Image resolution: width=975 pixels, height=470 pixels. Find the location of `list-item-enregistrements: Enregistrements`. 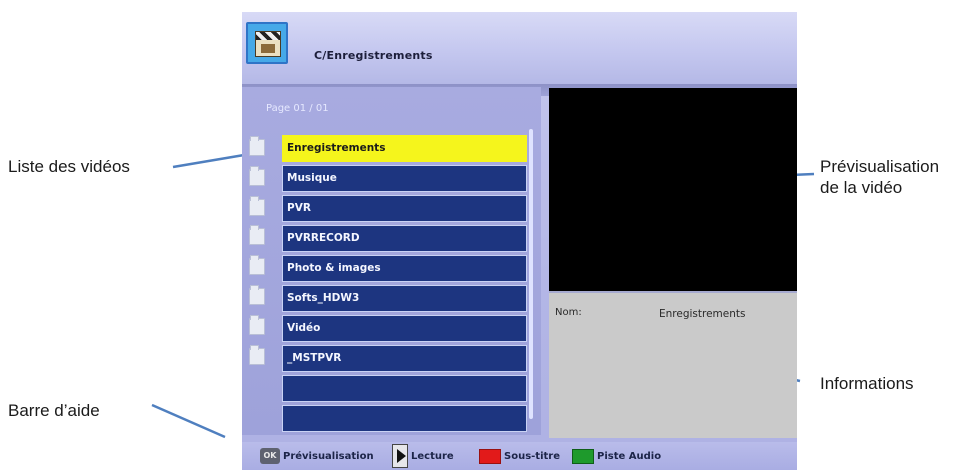

list-item-enregistrements: Enregistrements is located at coordinates (404, 148).